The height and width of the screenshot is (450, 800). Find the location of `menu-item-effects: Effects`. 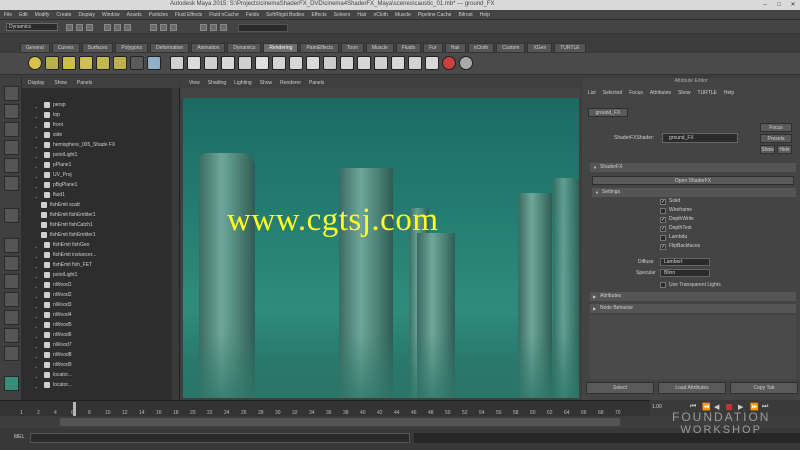

menu-item-effects: Effects is located at coordinates (318, 15).